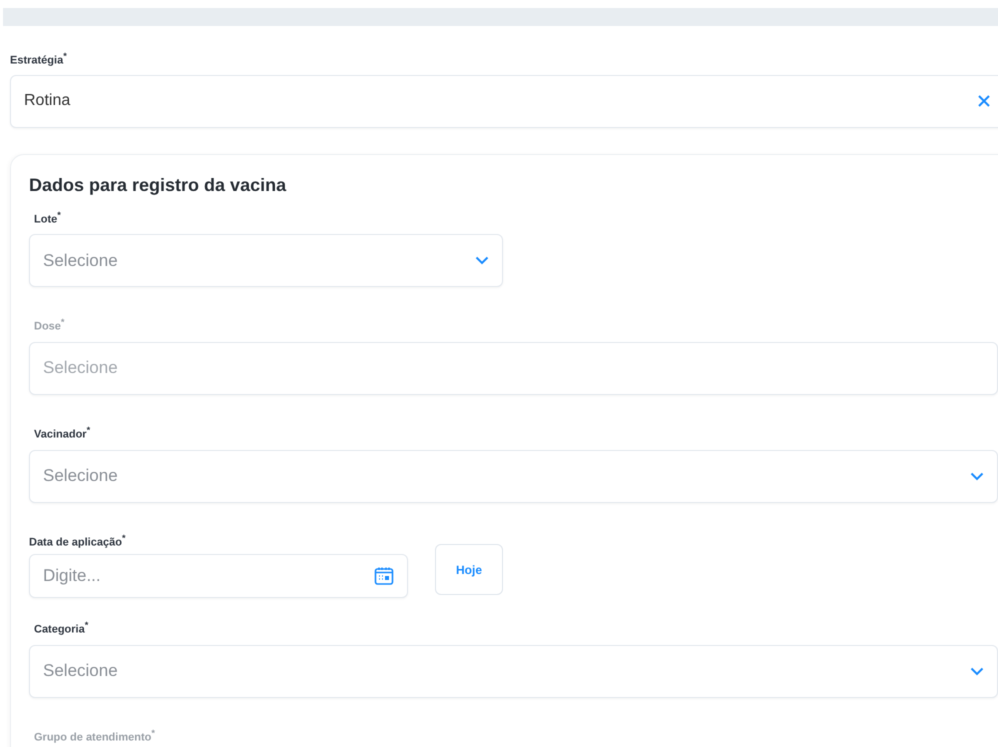 The height and width of the screenshot is (747, 998). What do you see at coordinates (48, 218) in the screenshot?
I see `field-label: Lote$^{*}$` at bounding box center [48, 218].